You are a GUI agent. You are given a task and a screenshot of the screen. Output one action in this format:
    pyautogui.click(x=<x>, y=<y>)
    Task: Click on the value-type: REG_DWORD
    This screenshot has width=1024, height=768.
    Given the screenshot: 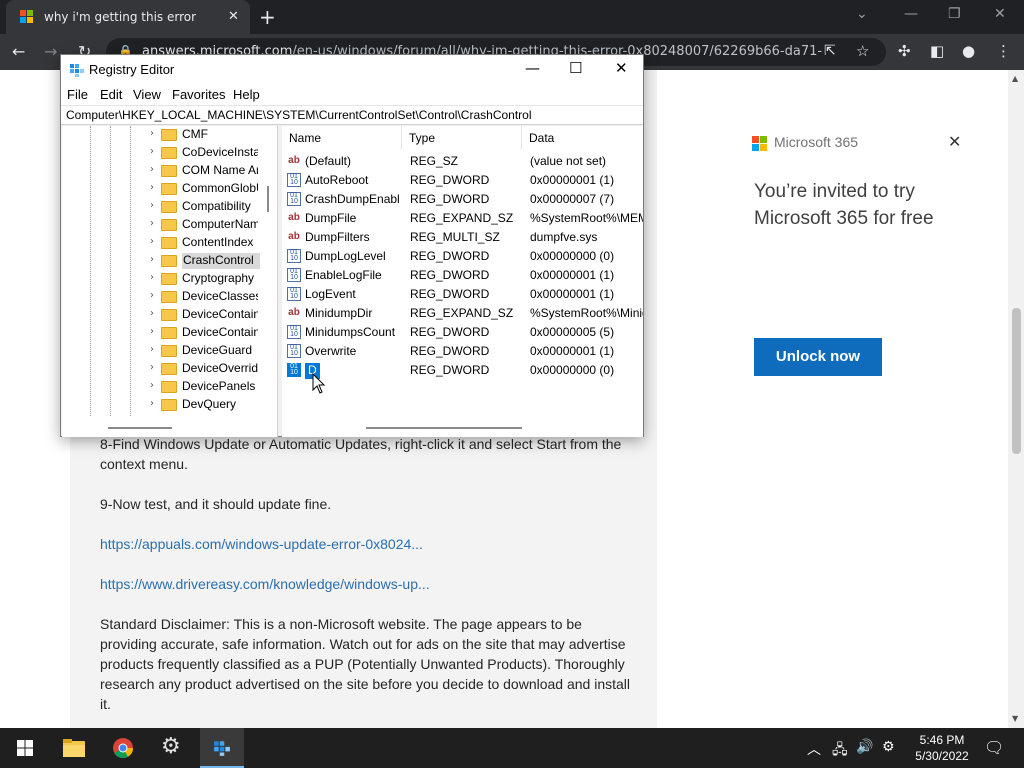 What is the action you would take?
    pyautogui.click(x=450, y=199)
    